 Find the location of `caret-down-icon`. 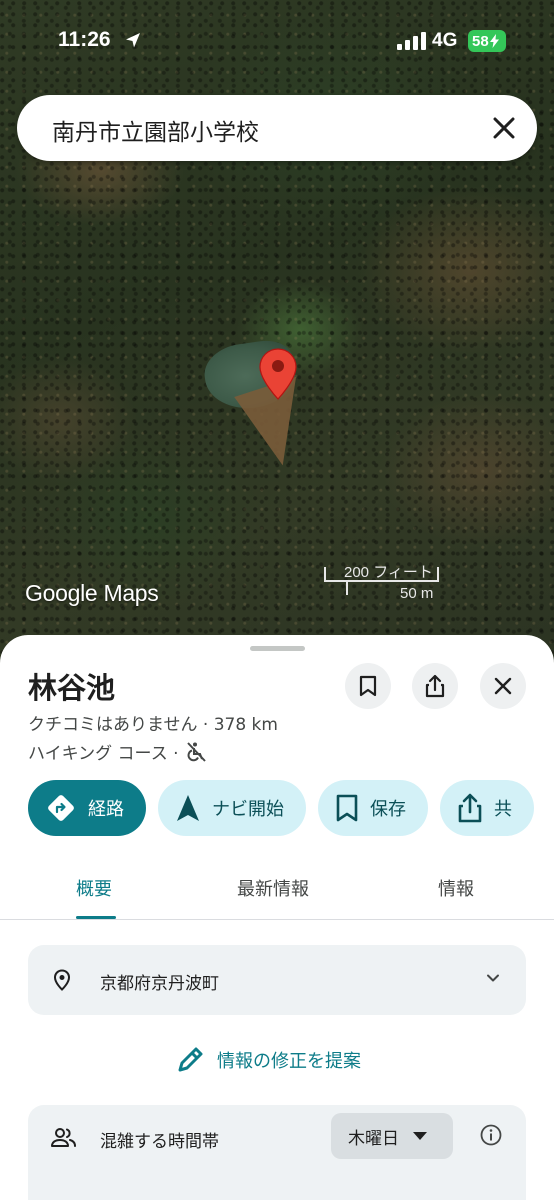

caret-down-icon is located at coordinates (420, 1136).